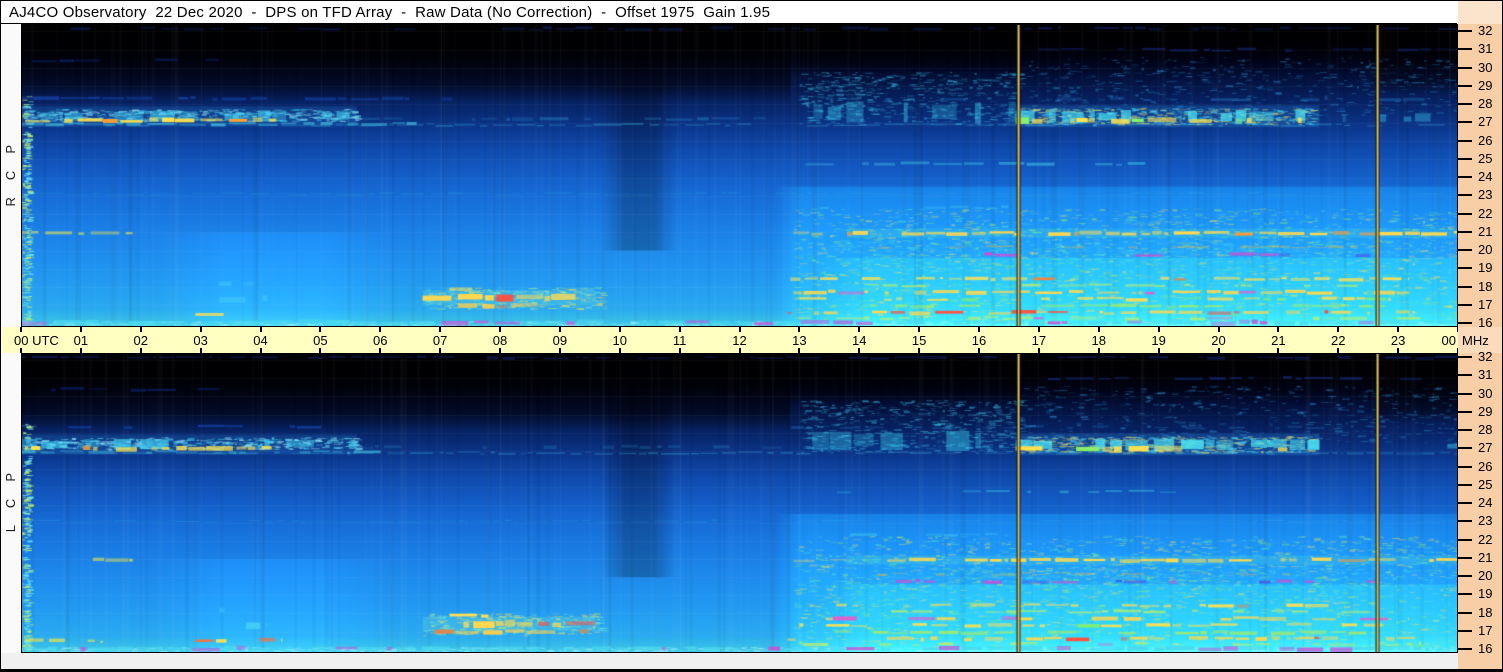  What do you see at coordinates (320, 340) in the screenshot?
I see `time-label: 05` at bounding box center [320, 340].